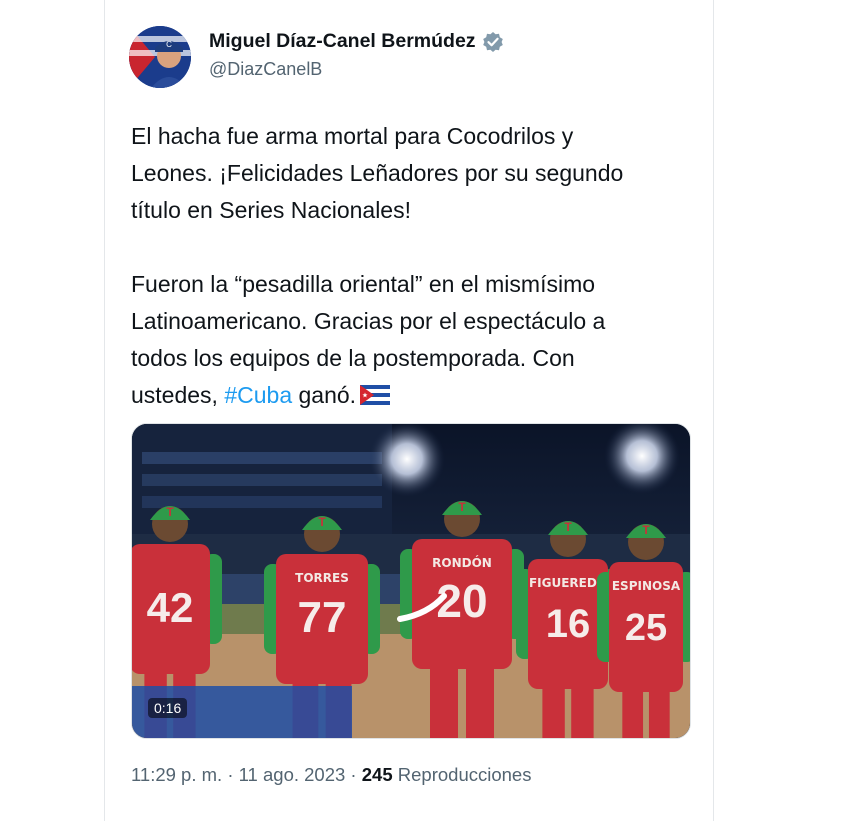 The height and width of the screenshot is (821, 860). Describe the element at coordinates (646, 628) in the screenshot. I see `jersey-number: 25` at that location.